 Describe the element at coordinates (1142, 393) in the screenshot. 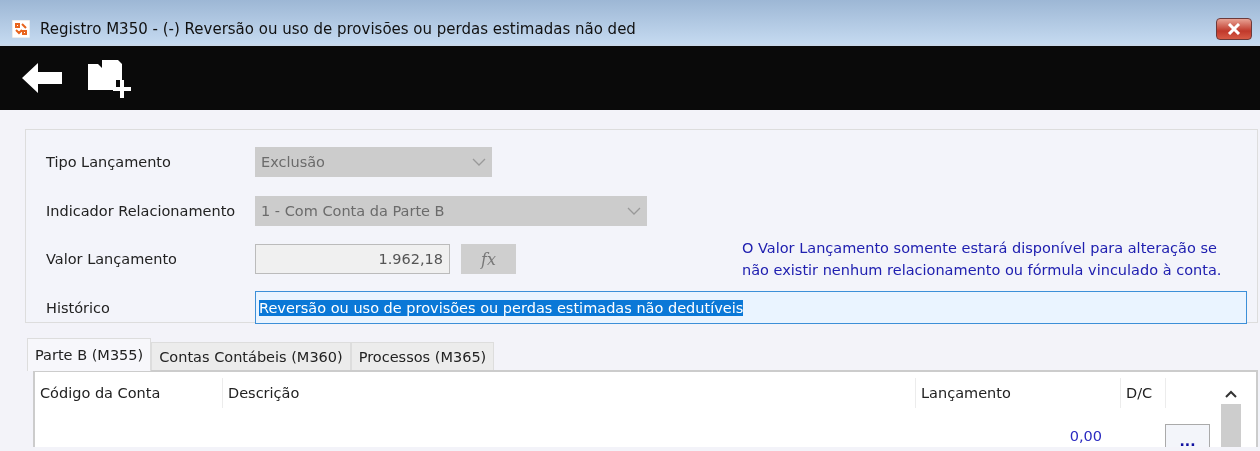

I see `column-header: D/C` at that location.